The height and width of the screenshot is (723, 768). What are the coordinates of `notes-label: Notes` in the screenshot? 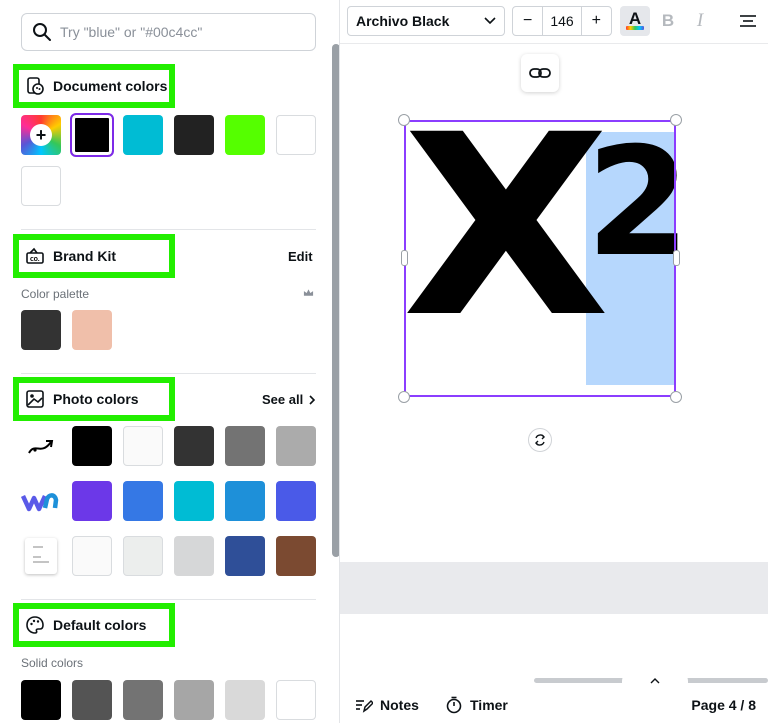 It's located at (399, 705).